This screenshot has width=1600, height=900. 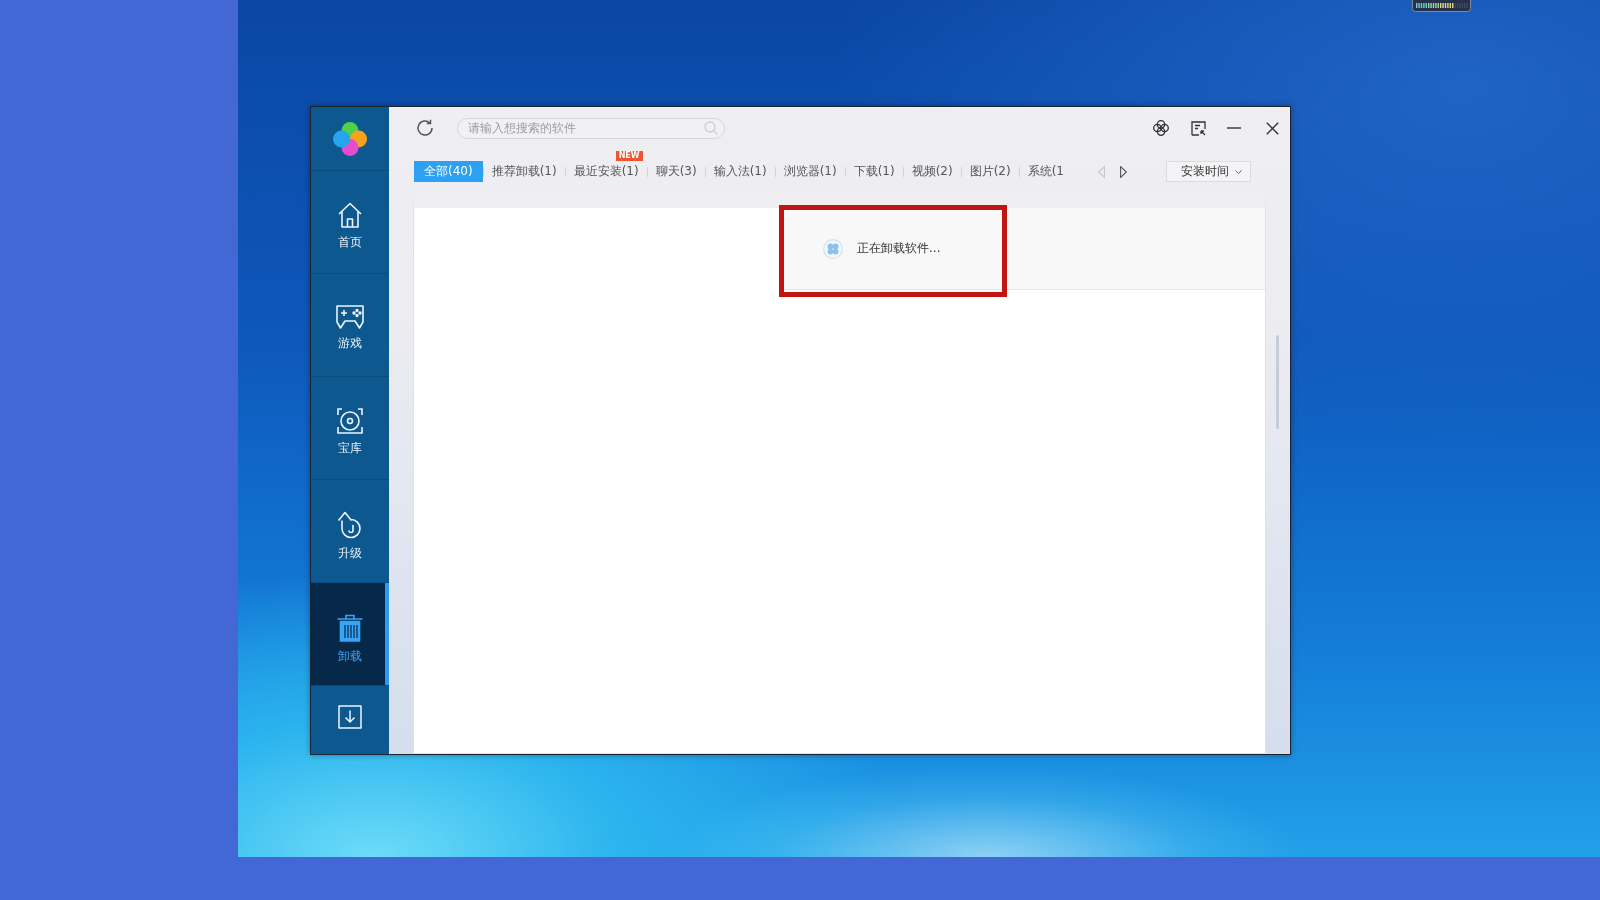 I want to click on clover-logo-icon, so click(x=350, y=138).